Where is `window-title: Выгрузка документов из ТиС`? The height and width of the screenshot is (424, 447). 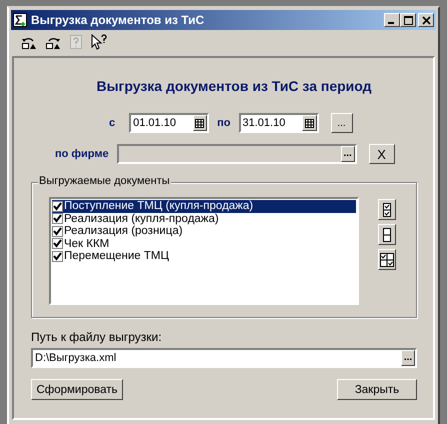 window-title: Выгрузка документов из ТиС is located at coordinates (118, 20).